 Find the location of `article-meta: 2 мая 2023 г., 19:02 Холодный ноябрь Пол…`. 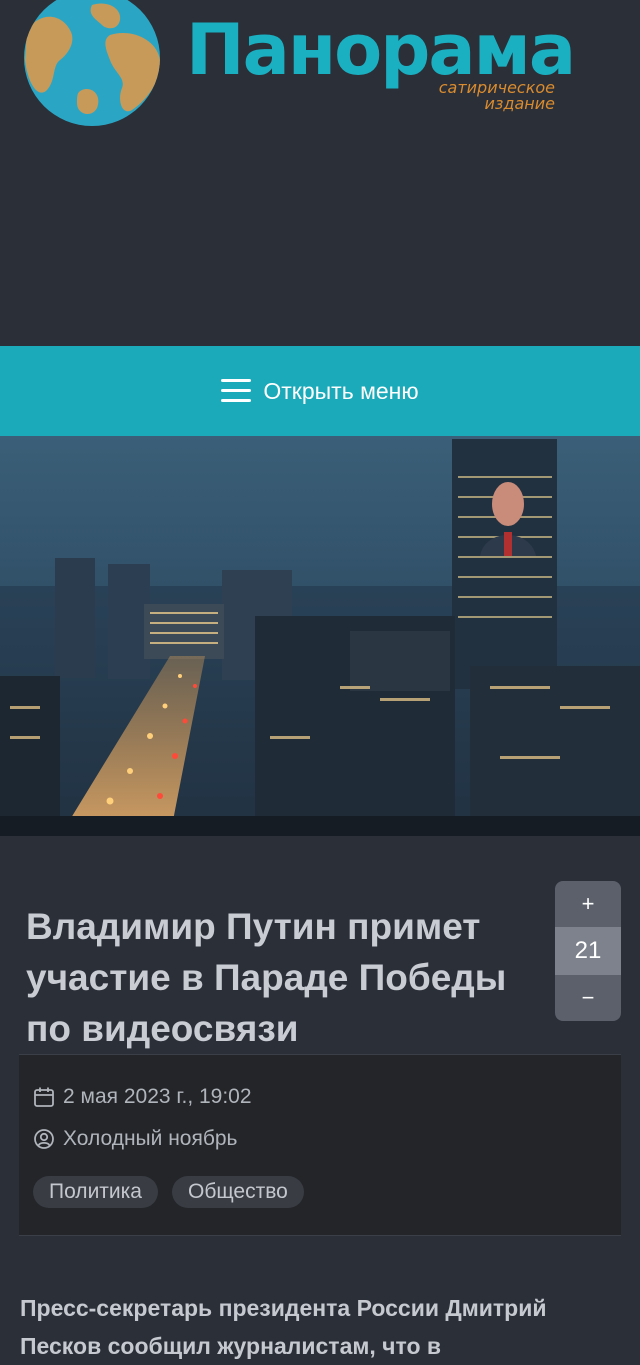

article-meta: 2 мая 2023 г., 19:02 Холодный ноябрь Пол… is located at coordinates (320, 1145).